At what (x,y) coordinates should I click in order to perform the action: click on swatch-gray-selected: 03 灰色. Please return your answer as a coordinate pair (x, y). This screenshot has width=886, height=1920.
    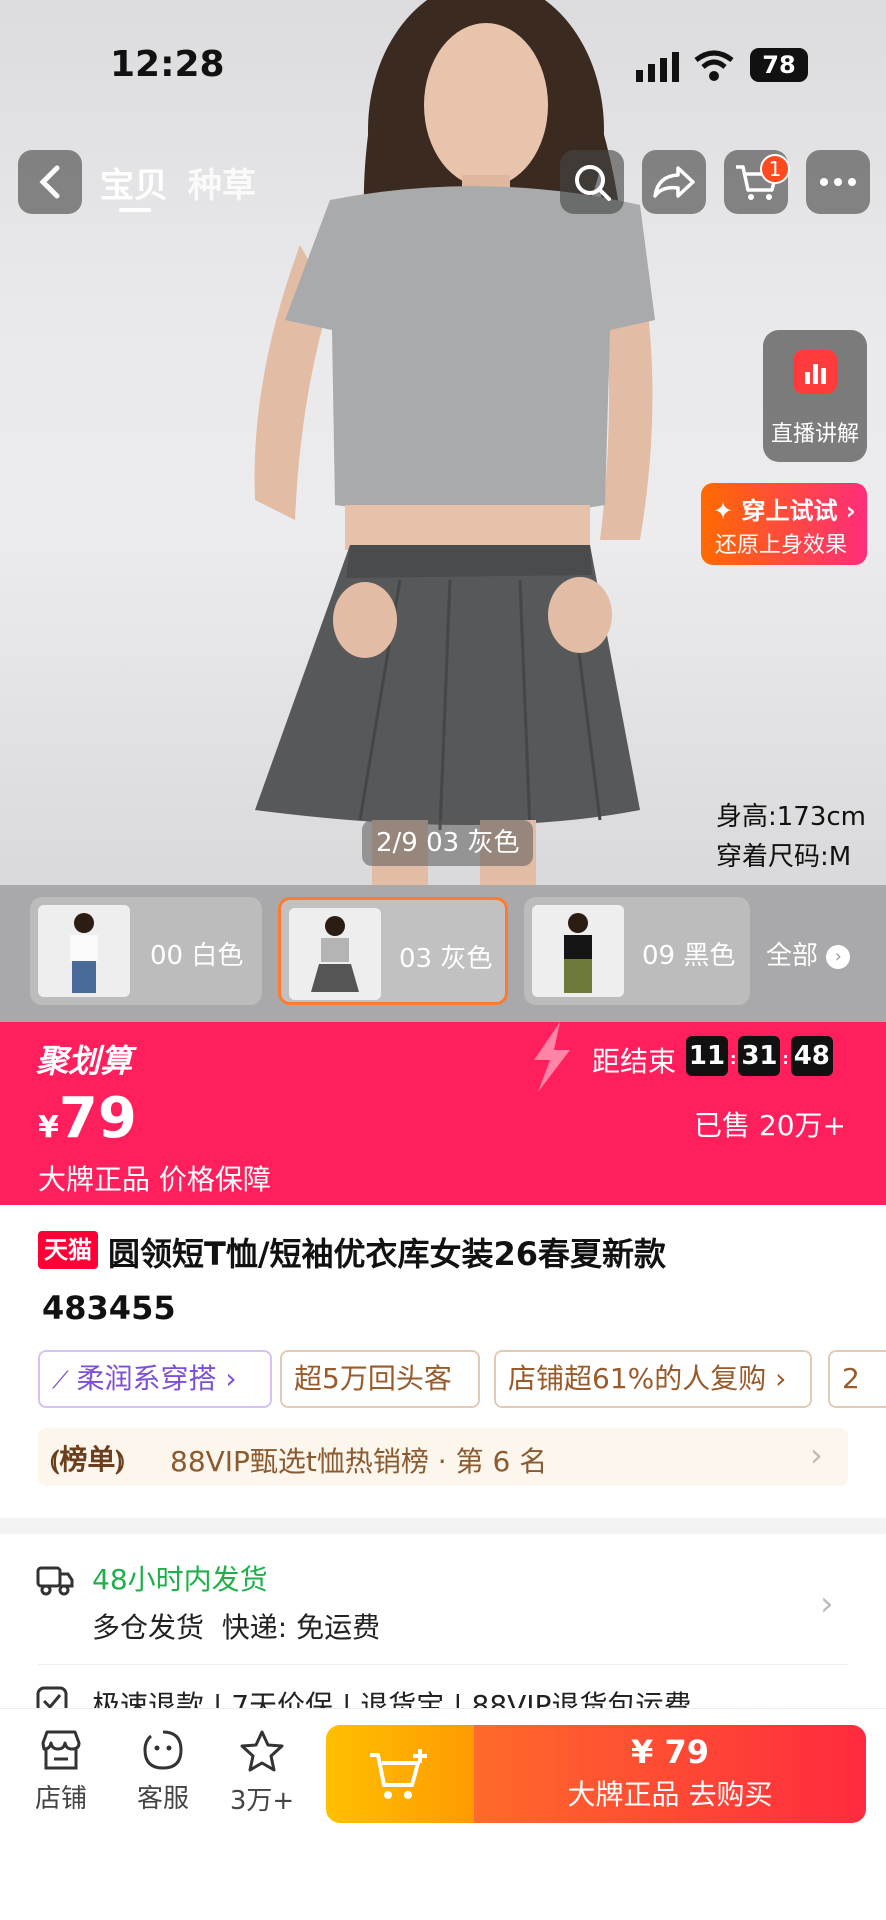
    Looking at the image, I should click on (393, 951).